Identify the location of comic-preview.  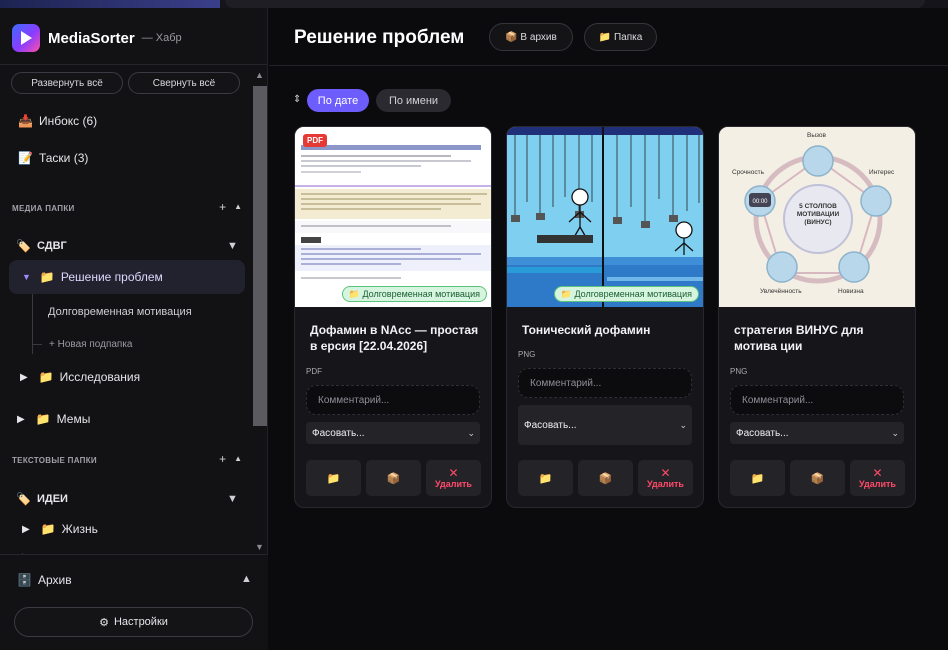
(605, 217).